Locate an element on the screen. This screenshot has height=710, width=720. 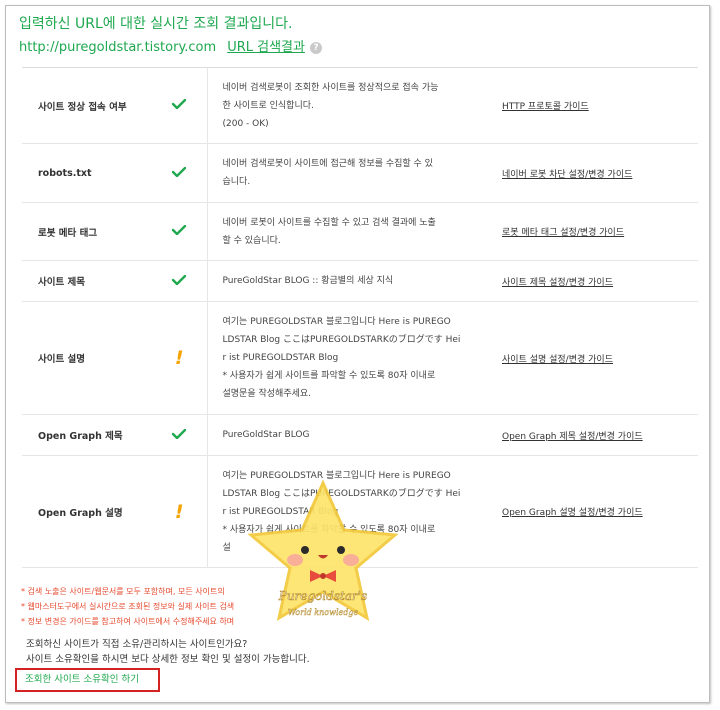
guide-link: HTTP 프로토콜 가이드 is located at coordinates (545, 107).